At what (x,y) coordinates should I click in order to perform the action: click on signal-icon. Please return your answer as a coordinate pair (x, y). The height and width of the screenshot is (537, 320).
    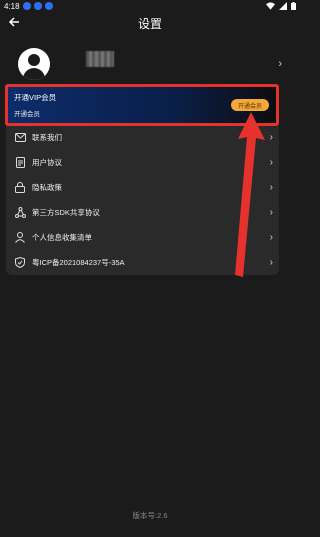
    Looking at the image, I should click on (283, 6).